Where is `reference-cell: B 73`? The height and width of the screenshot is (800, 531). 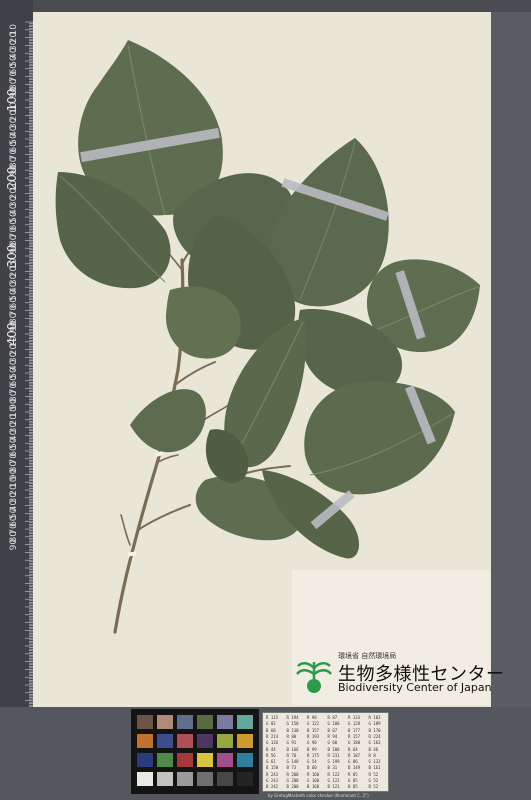
reference-cell: B 73 is located at coordinates (291, 768).